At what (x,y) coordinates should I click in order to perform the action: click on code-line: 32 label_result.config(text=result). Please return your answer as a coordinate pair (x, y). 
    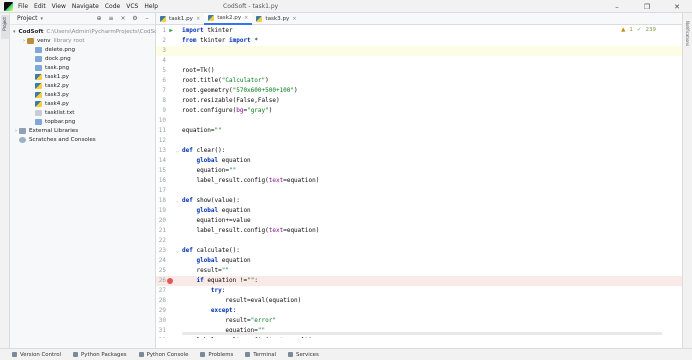
    Looking at the image, I should click on (419, 337).